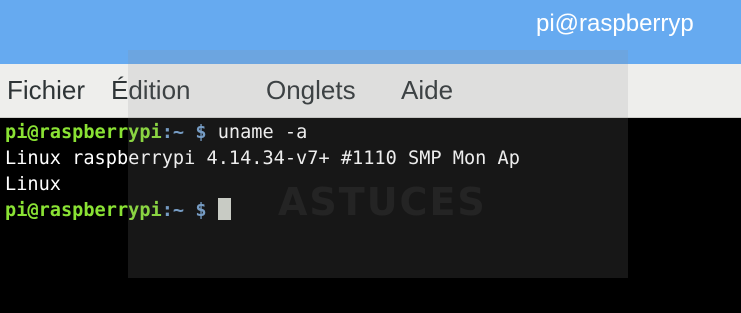 Image resolution: width=741 pixels, height=313 pixels. What do you see at coordinates (33, 184) in the screenshot?
I see `terminal-output-line: Linux` at bounding box center [33, 184].